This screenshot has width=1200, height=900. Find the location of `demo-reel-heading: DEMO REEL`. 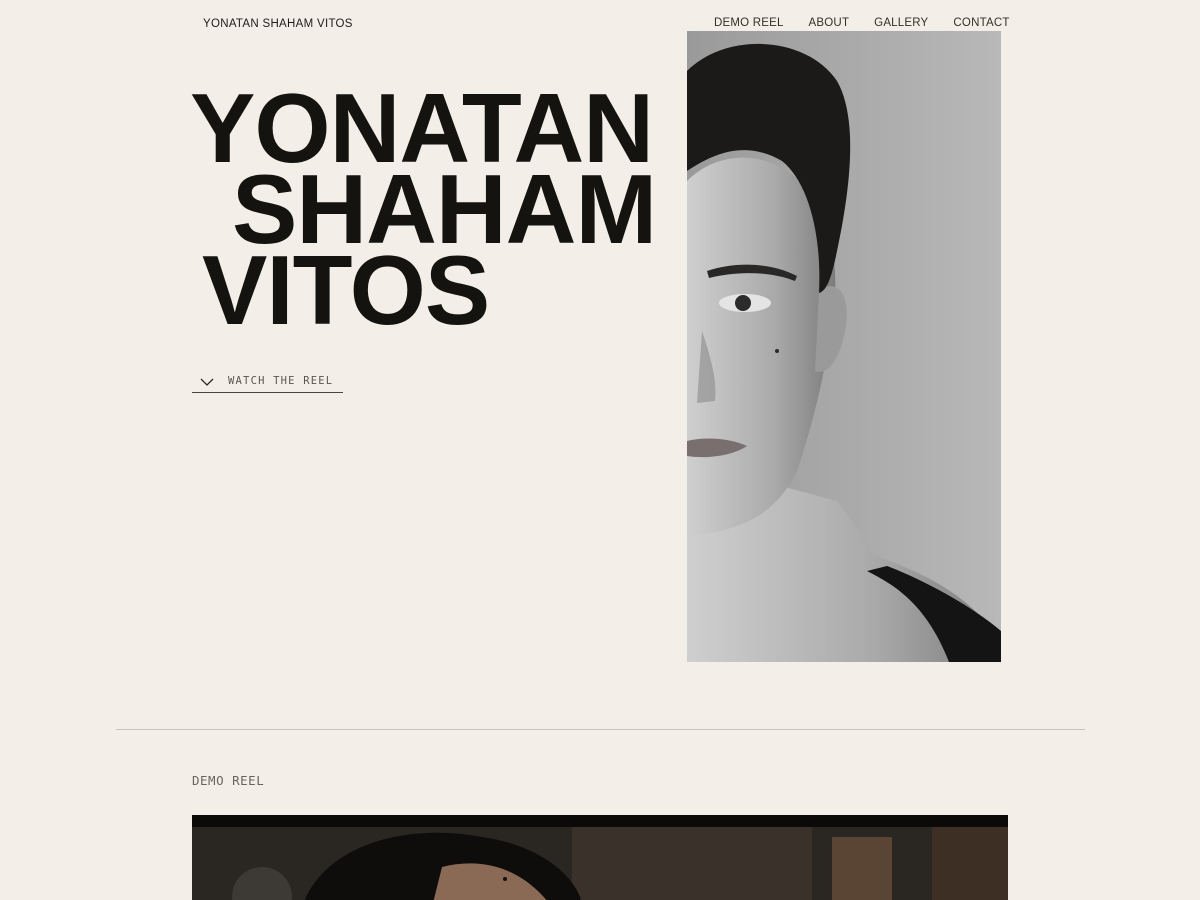

demo-reel-heading: DEMO REEL is located at coordinates (228, 780).